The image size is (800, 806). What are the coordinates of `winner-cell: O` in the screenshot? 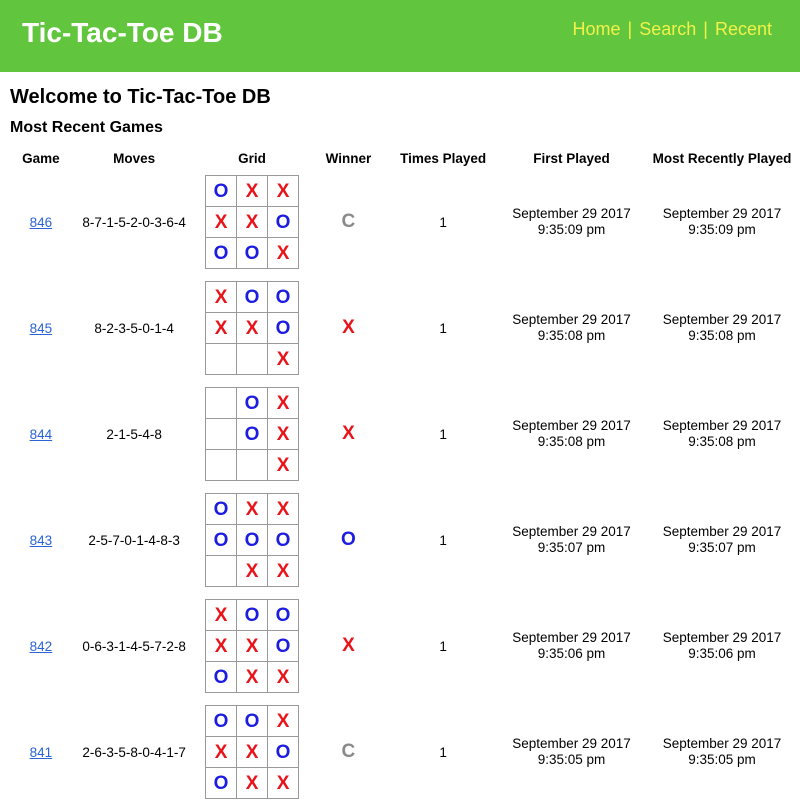 It's located at (348, 539).